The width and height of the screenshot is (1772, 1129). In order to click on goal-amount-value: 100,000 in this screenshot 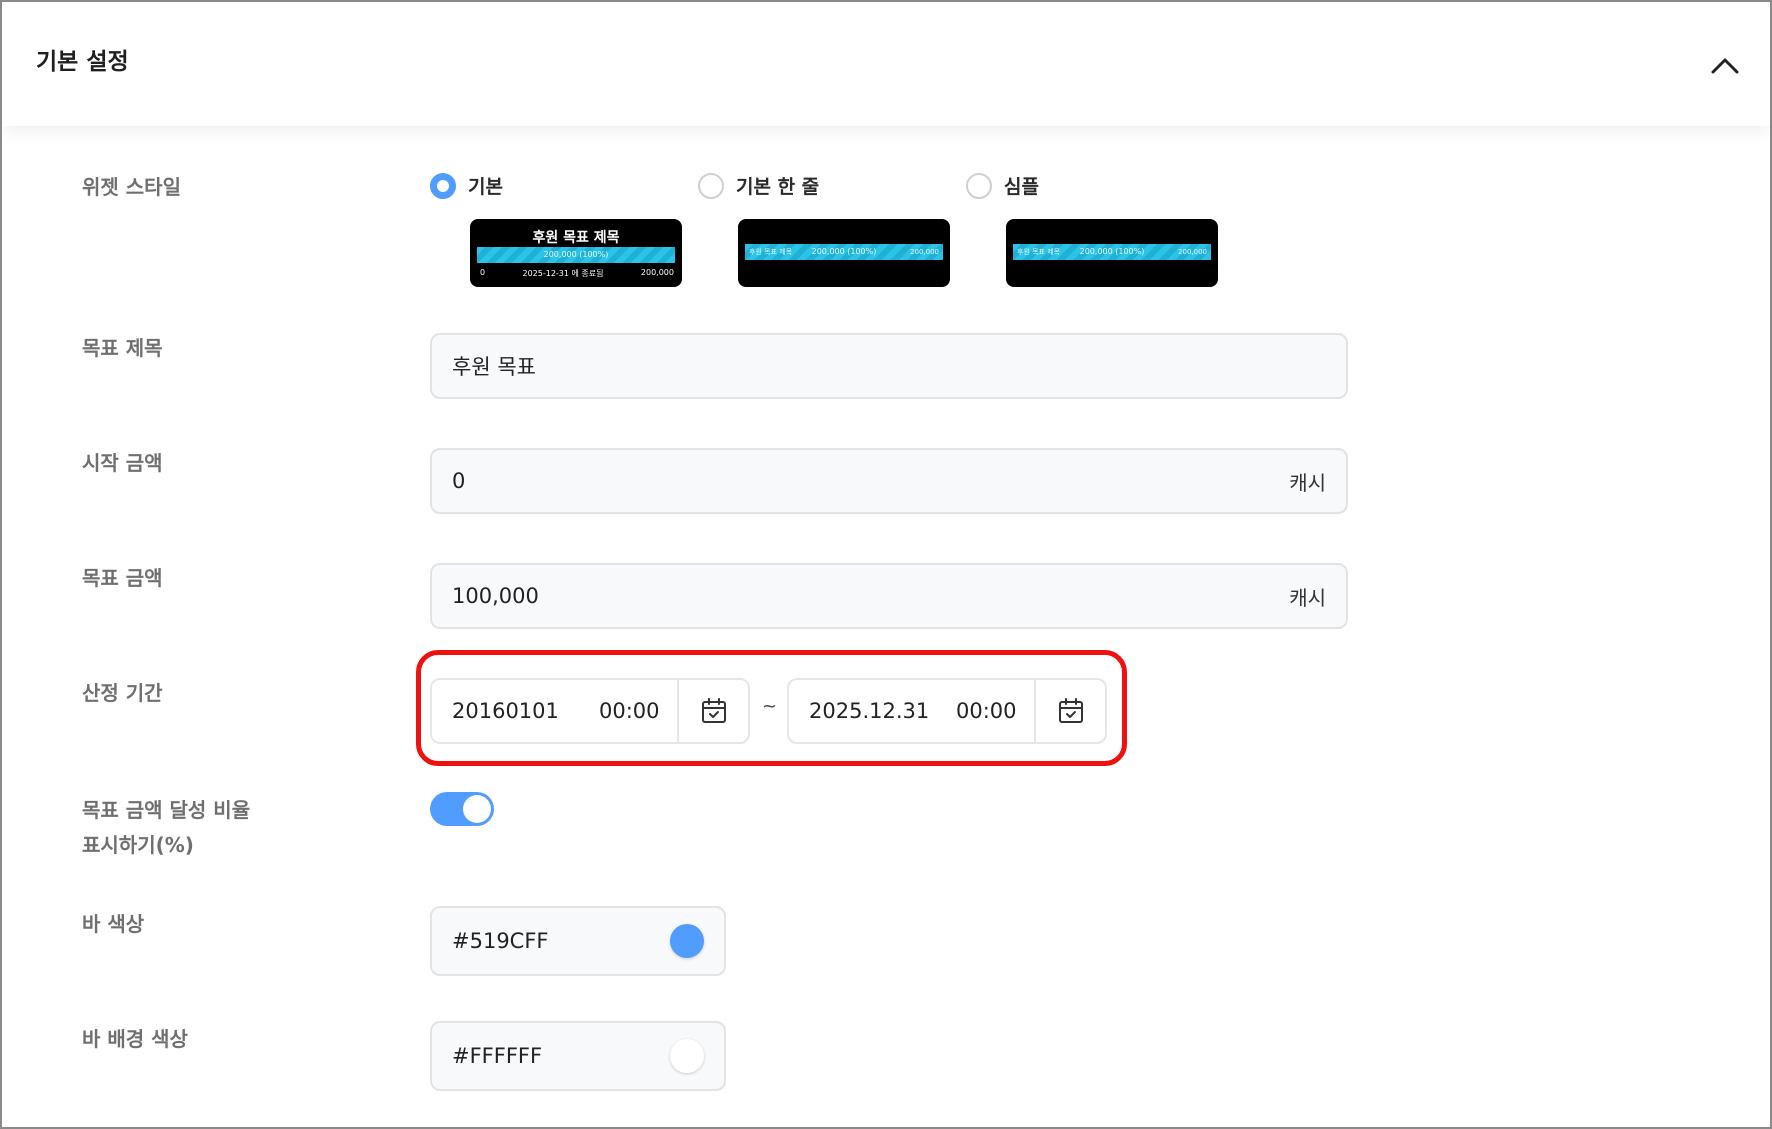, I will do `click(495, 596)`.